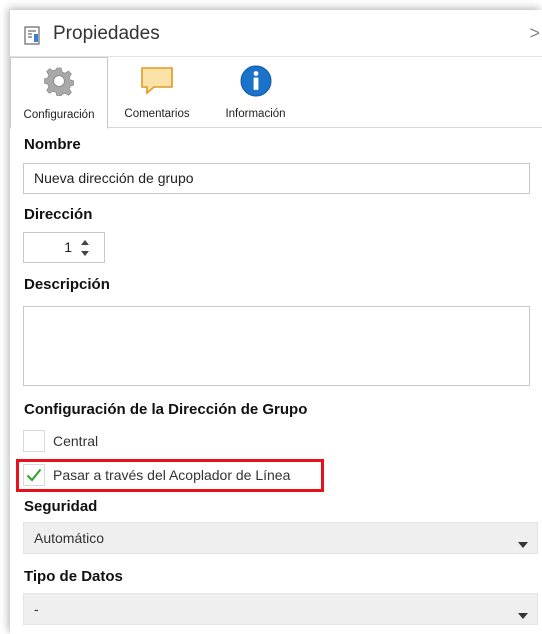  I want to click on central-option: Central, so click(193, 444).